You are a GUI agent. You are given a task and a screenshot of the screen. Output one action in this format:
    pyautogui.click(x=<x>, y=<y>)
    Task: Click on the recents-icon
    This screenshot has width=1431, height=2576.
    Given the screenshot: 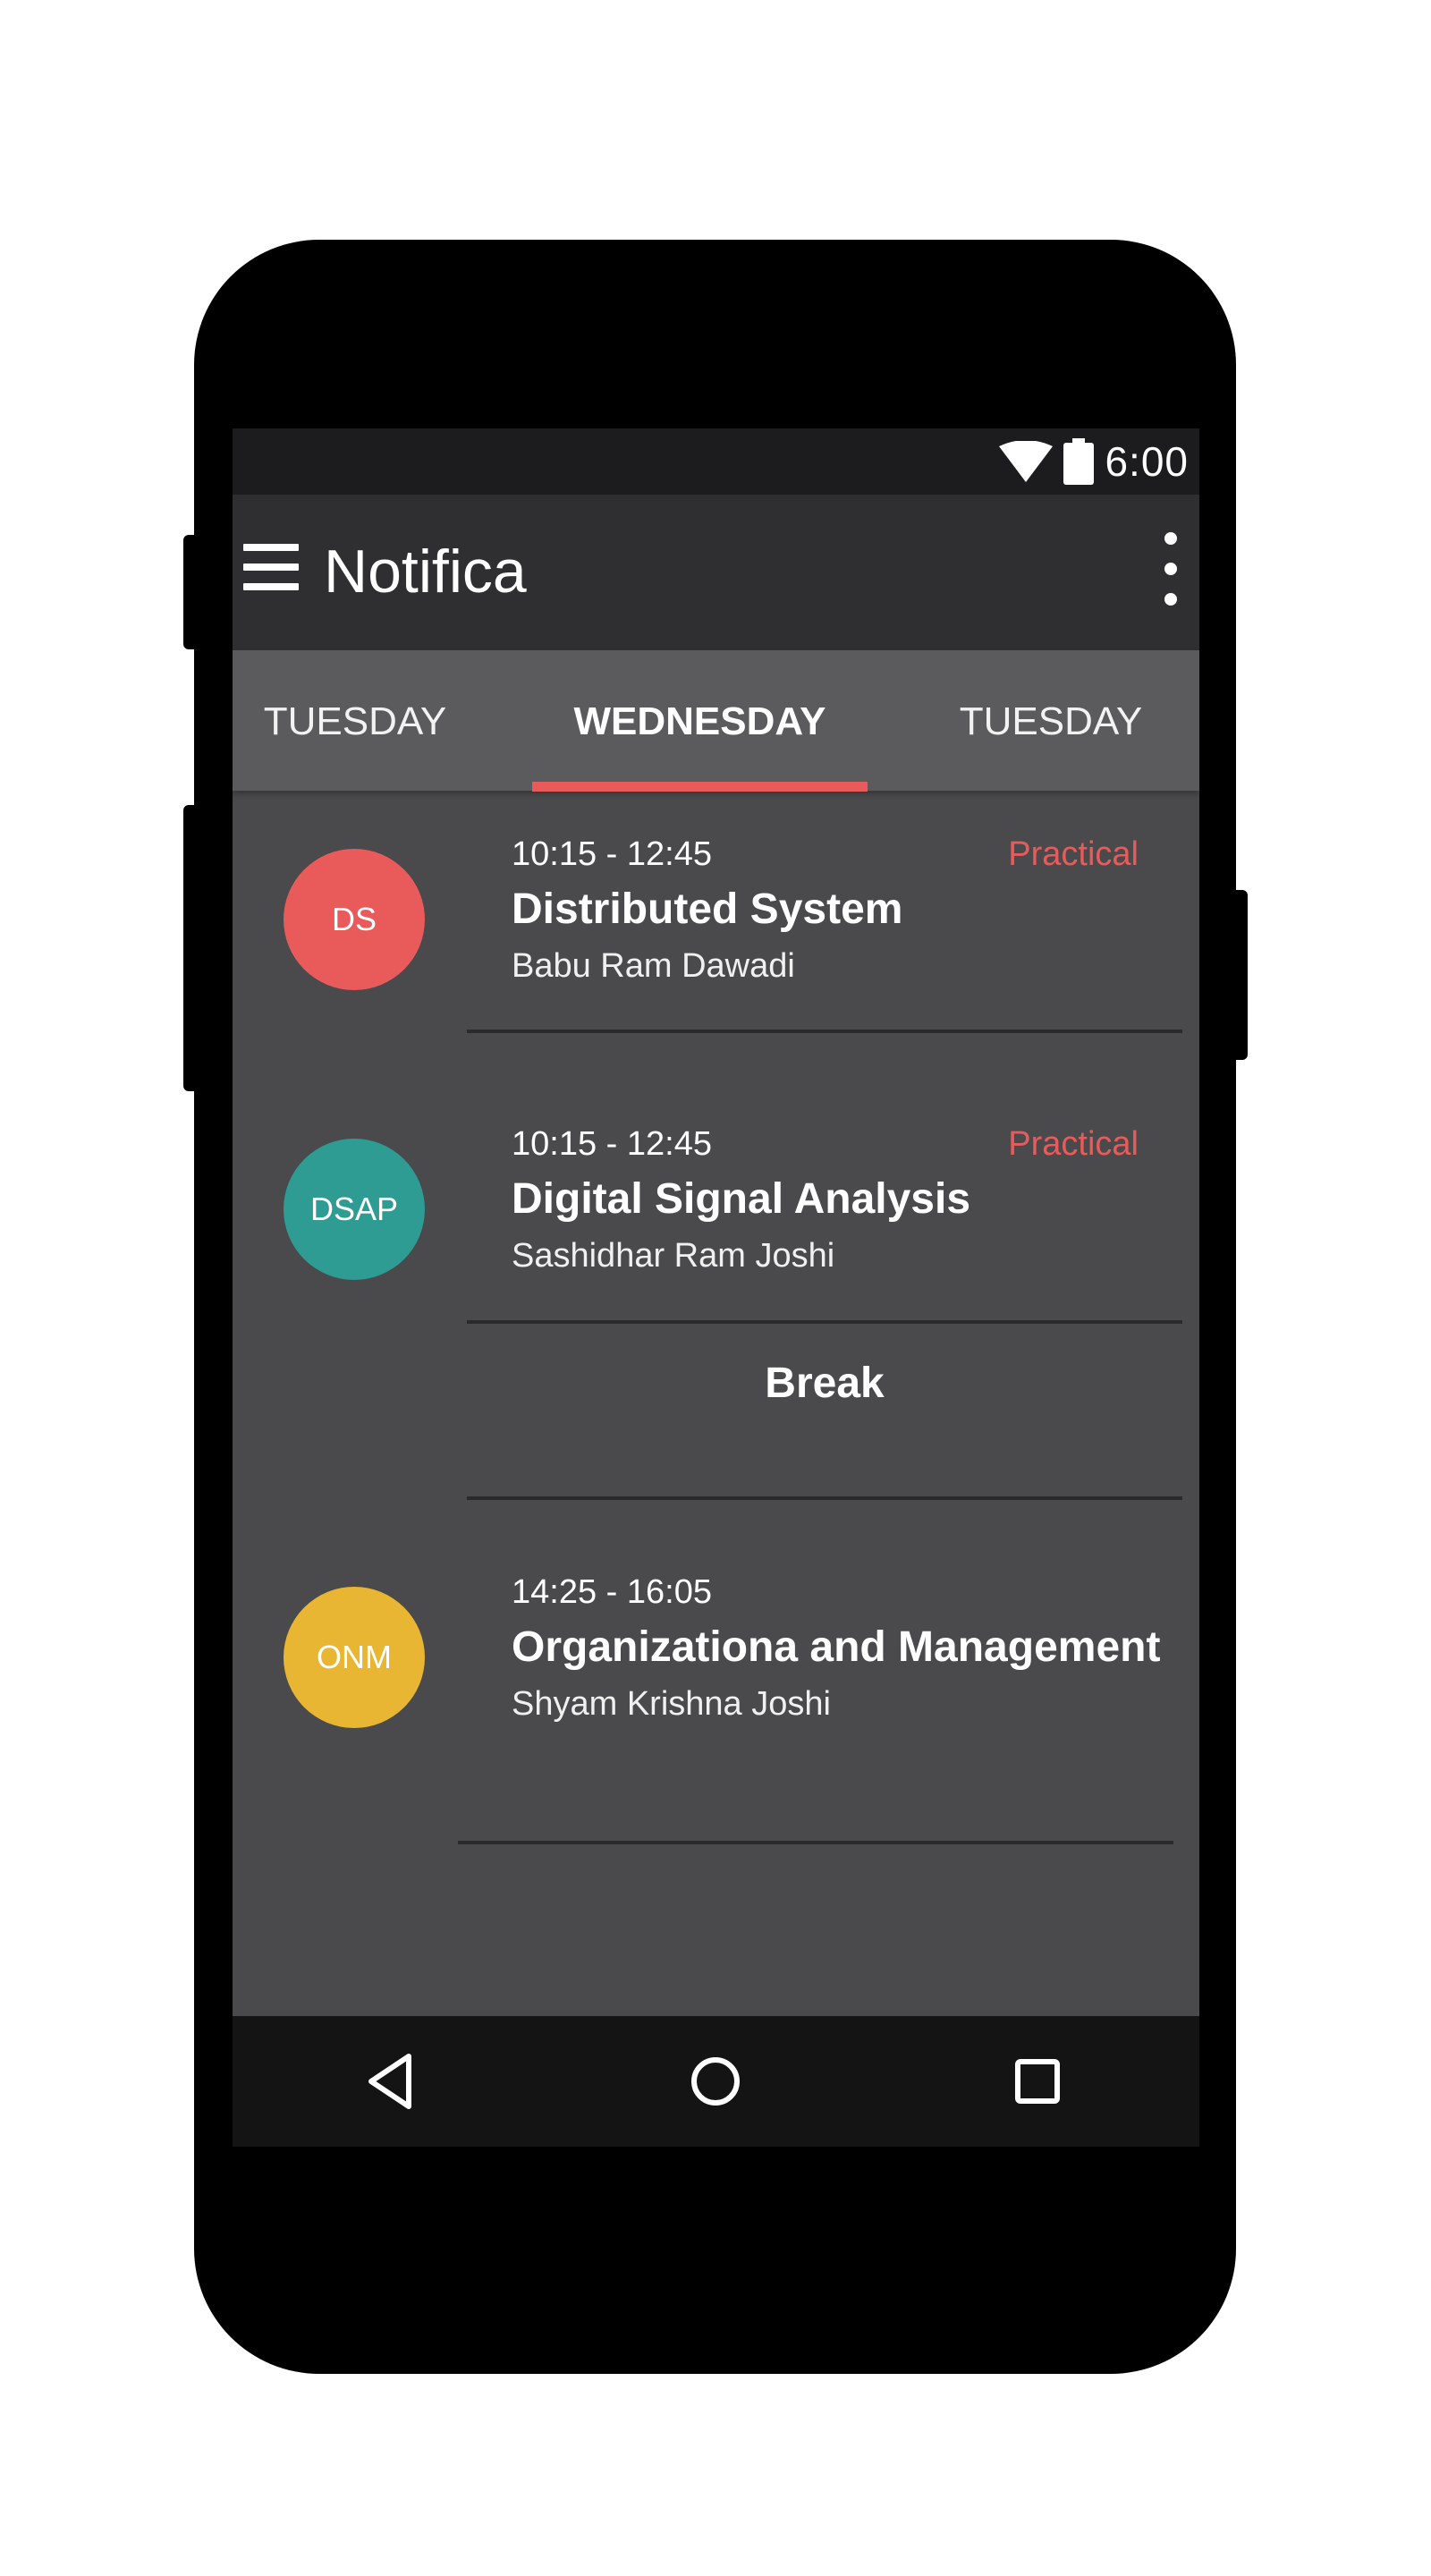 What is the action you would take?
    pyautogui.click(x=1037, y=2081)
    